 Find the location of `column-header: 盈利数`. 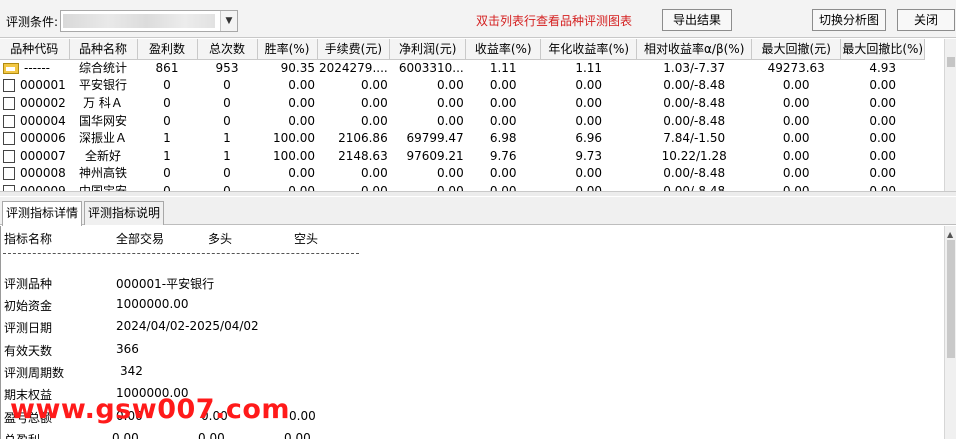

column-header: 盈利数 is located at coordinates (167, 49).